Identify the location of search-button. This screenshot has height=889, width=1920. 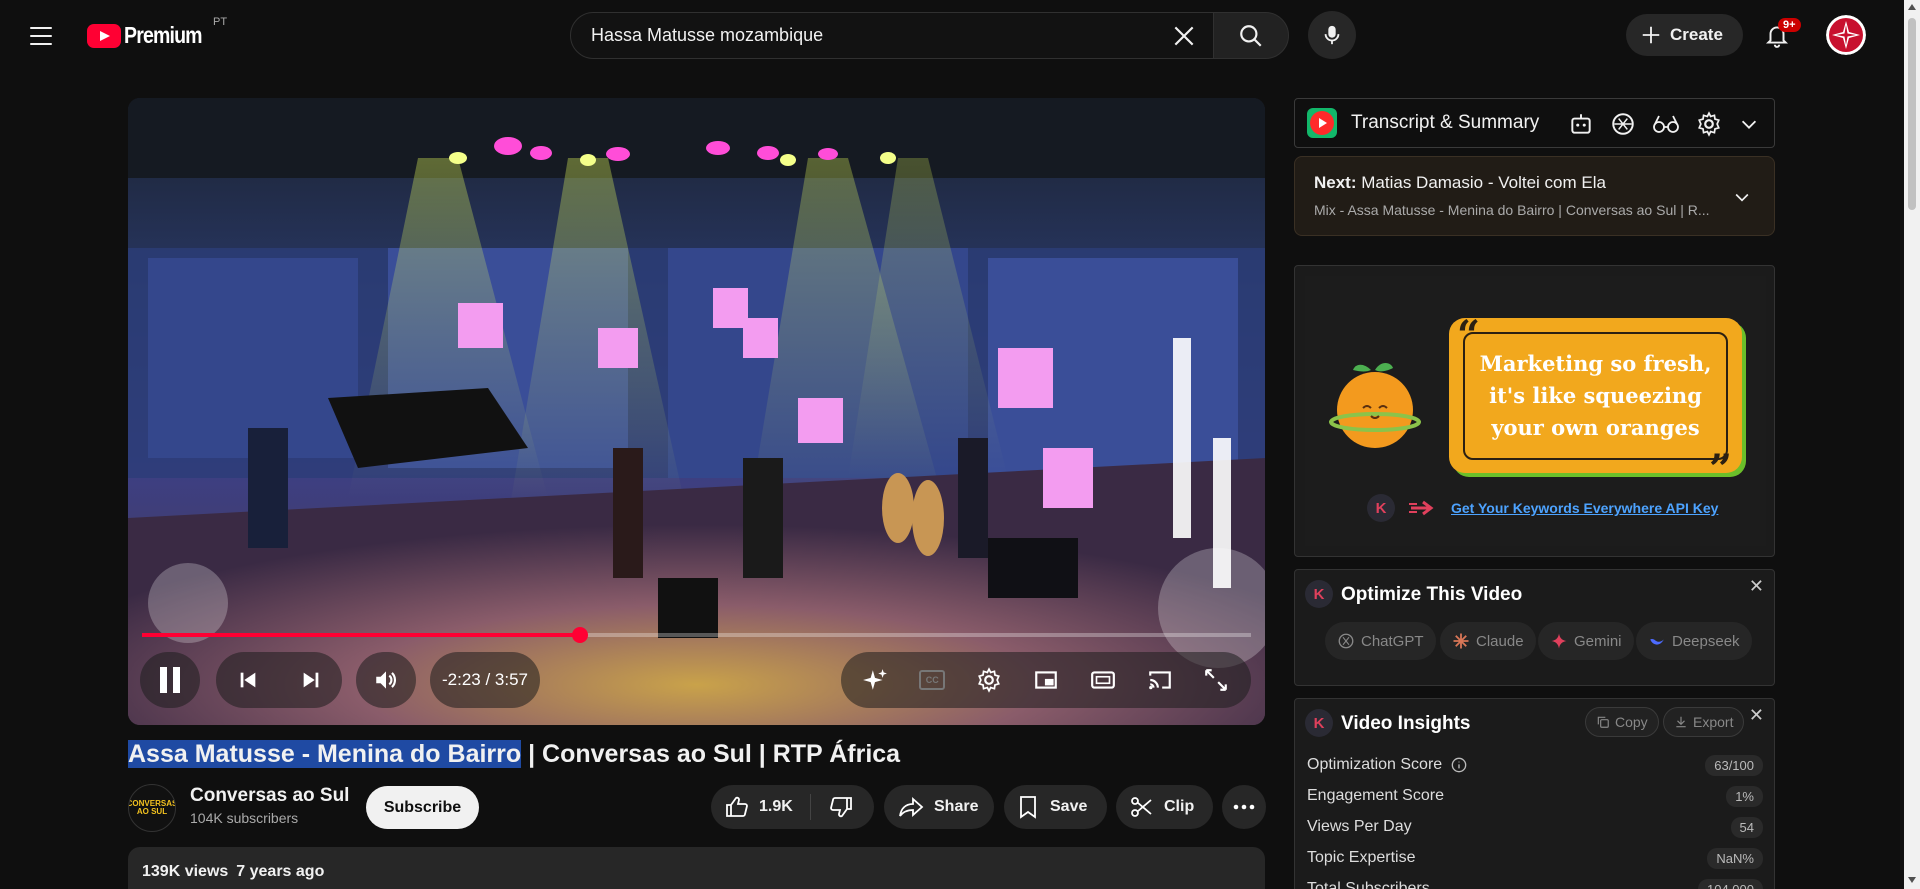
(1251, 35).